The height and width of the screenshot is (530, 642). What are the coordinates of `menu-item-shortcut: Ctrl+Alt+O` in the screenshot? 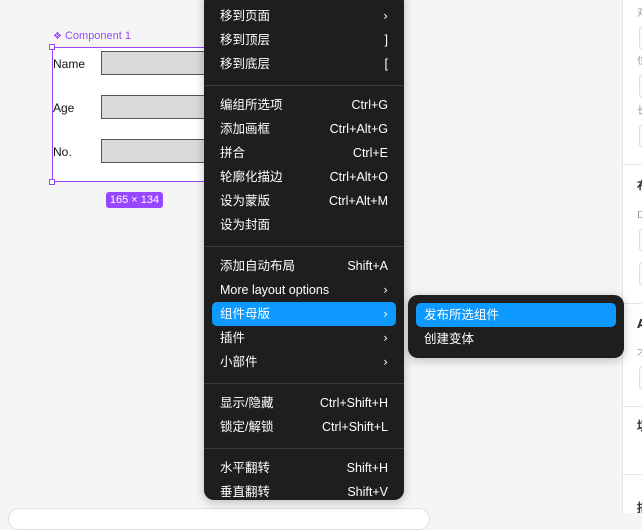 It's located at (358, 177).